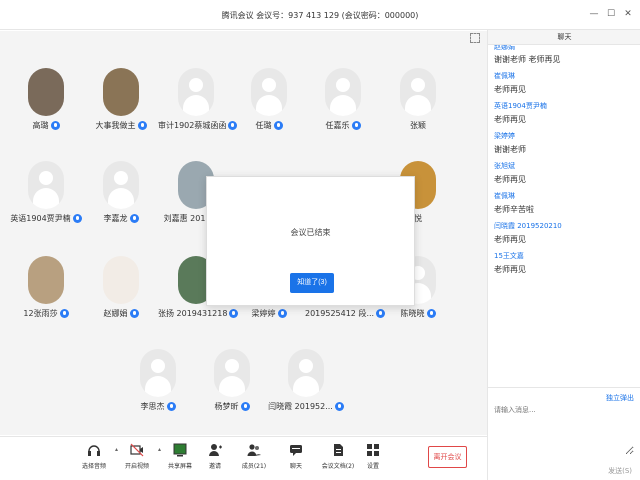 The image size is (640, 480). What do you see at coordinates (412, 313) in the screenshot?
I see `participant-name: 陈晓晓` at bounding box center [412, 313].